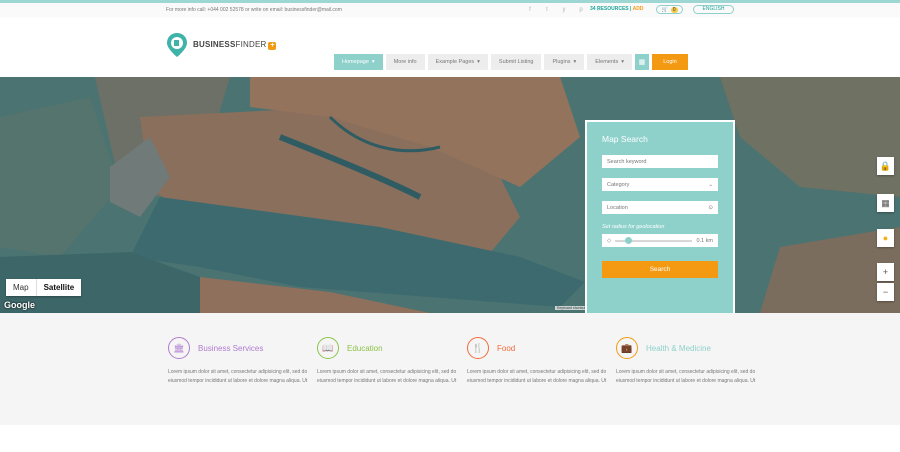  I want to click on nav-example-pages: Example Pages ▾, so click(457, 62).